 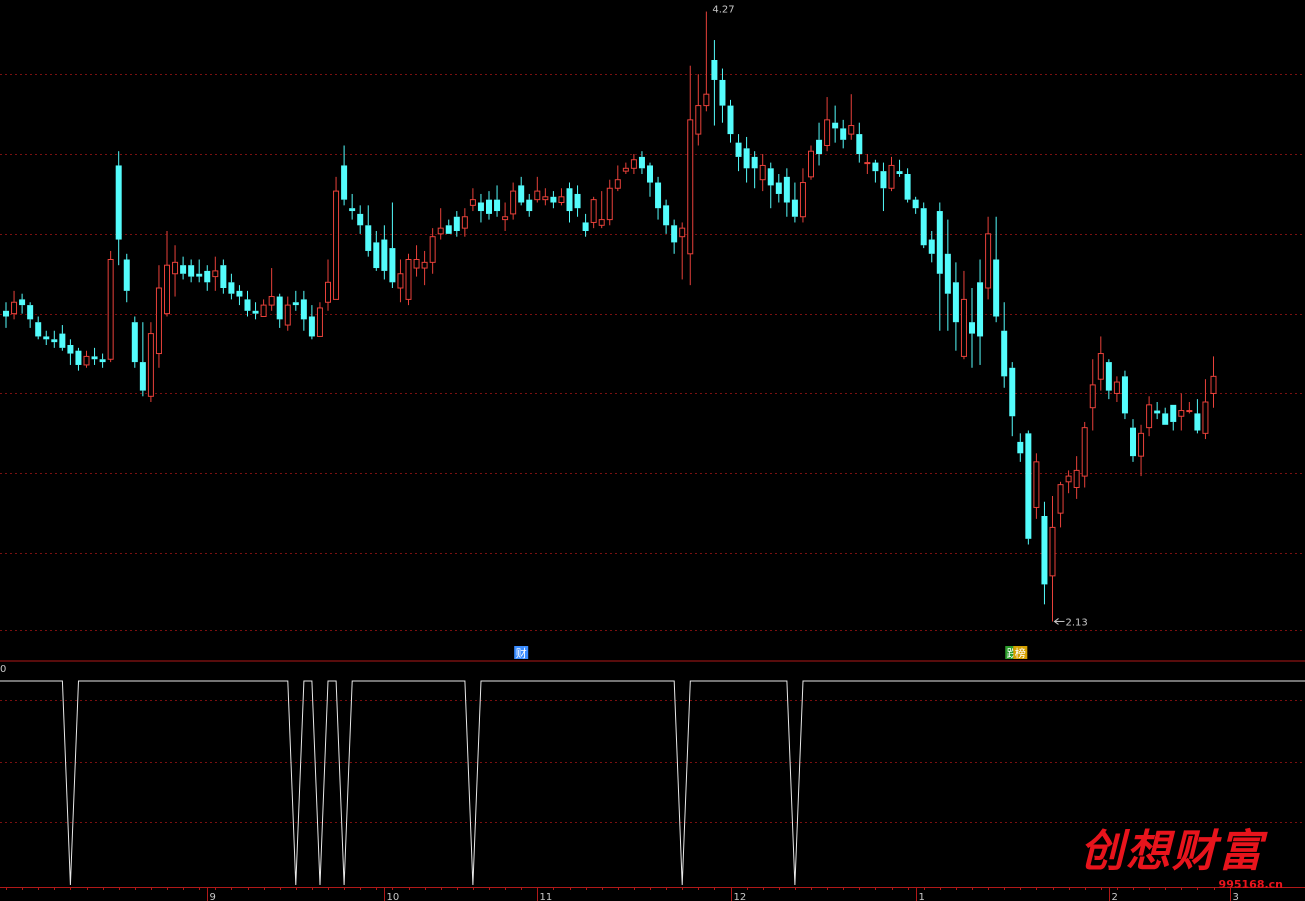 I want to click on event-marker-label: 榜, so click(x=1020, y=653).